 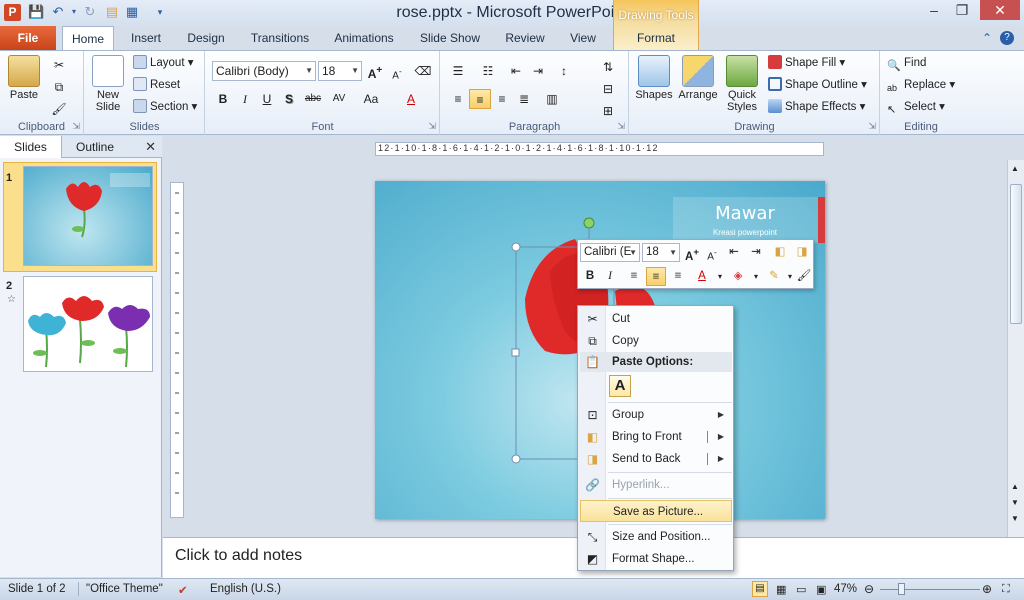 What do you see at coordinates (1015, 518) in the screenshot?
I see `scroll-down-icon: ▼` at bounding box center [1015, 518].